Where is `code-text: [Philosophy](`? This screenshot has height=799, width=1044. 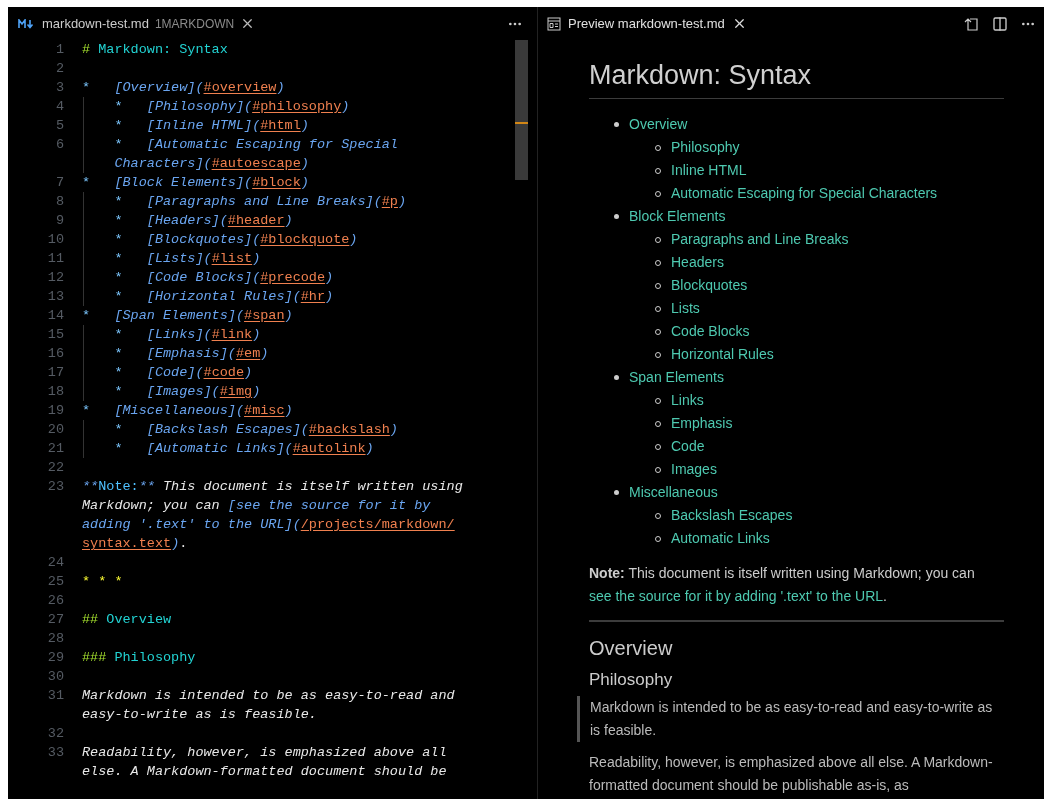
code-text: [Philosophy]( is located at coordinates (199, 106).